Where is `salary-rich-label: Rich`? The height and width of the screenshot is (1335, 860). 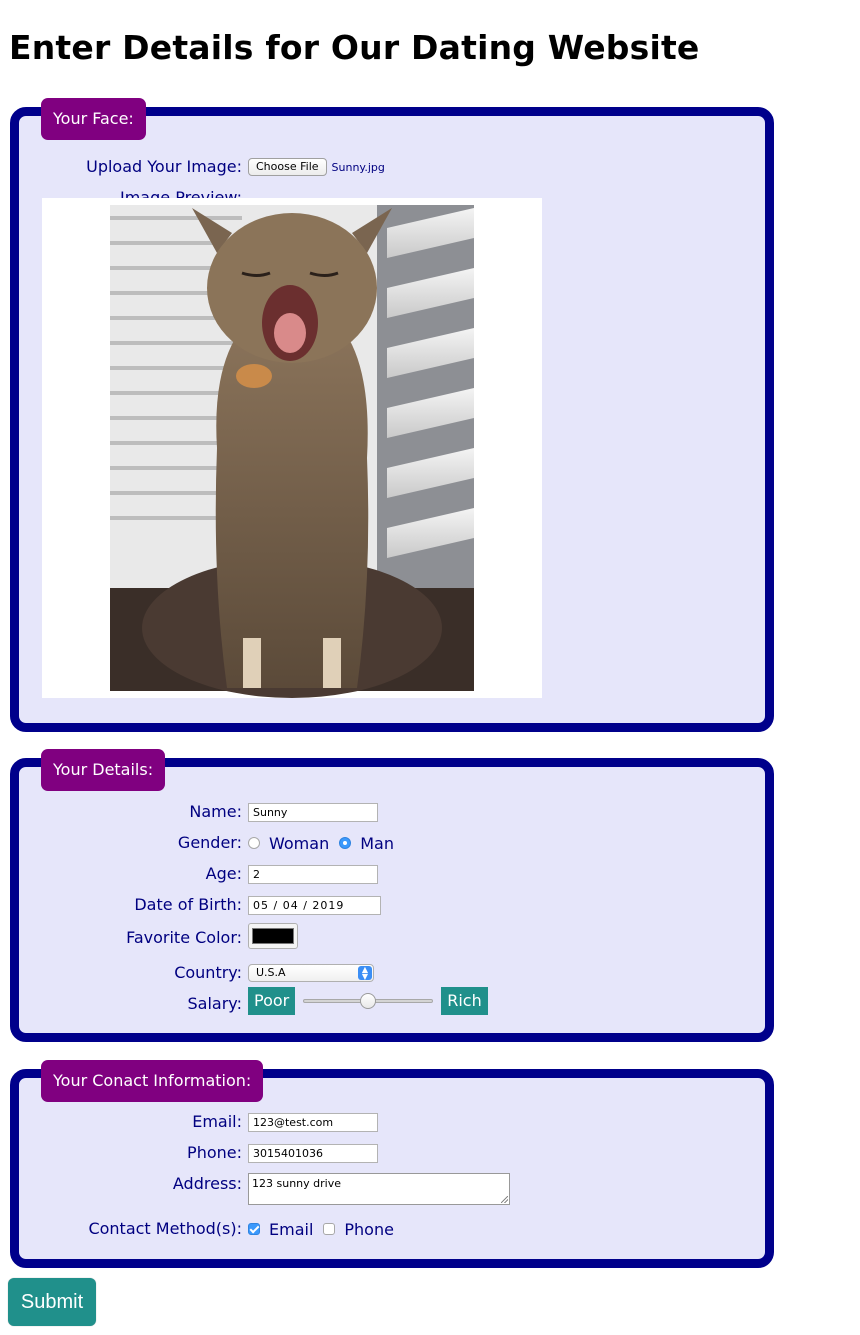
salary-rich-label: Rich is located at coordinates (464, 1001).